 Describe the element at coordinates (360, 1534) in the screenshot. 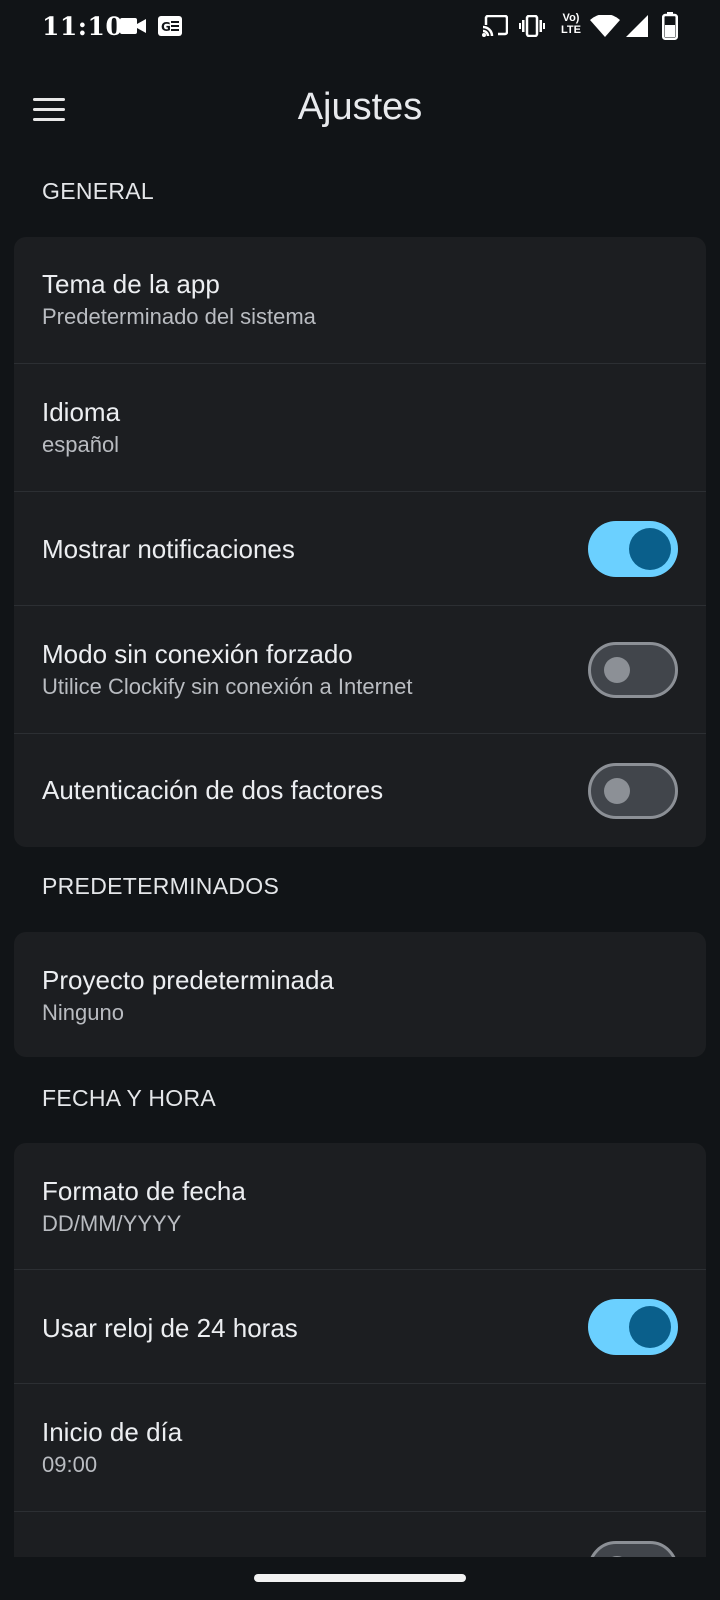

I see `setting-partial-row` at that location.